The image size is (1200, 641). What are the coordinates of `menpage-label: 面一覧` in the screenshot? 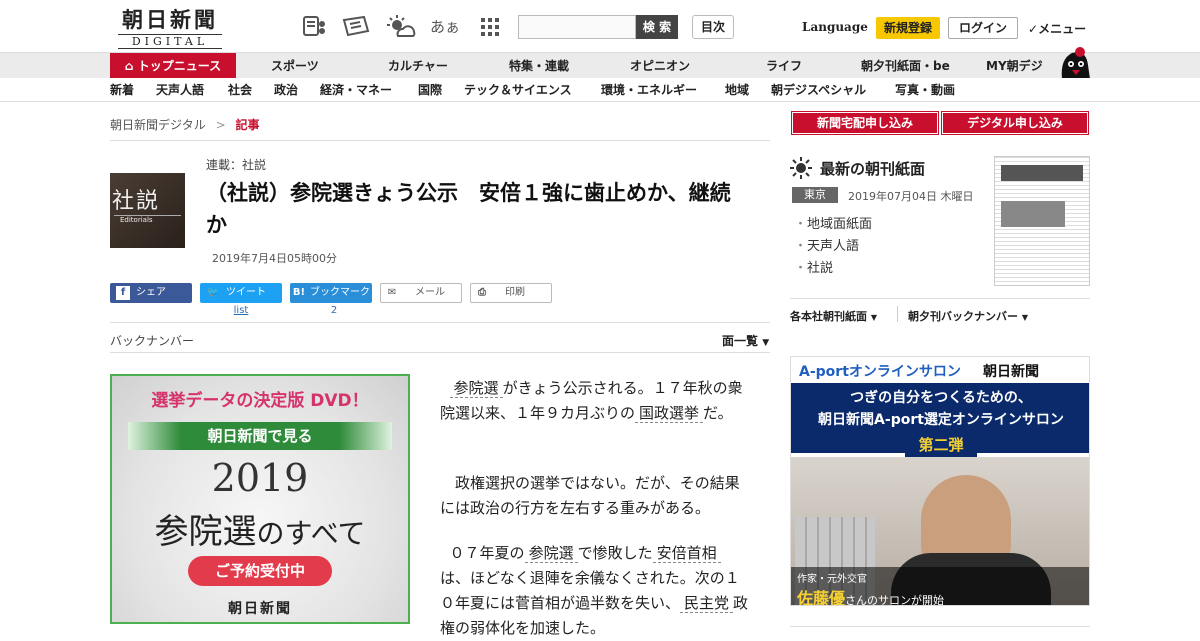 It's located at (740, 341).